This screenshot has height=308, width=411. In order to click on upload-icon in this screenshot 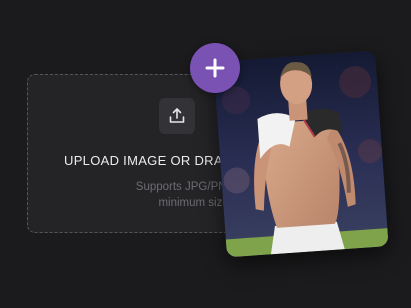, I will do `click(177, 116)`.